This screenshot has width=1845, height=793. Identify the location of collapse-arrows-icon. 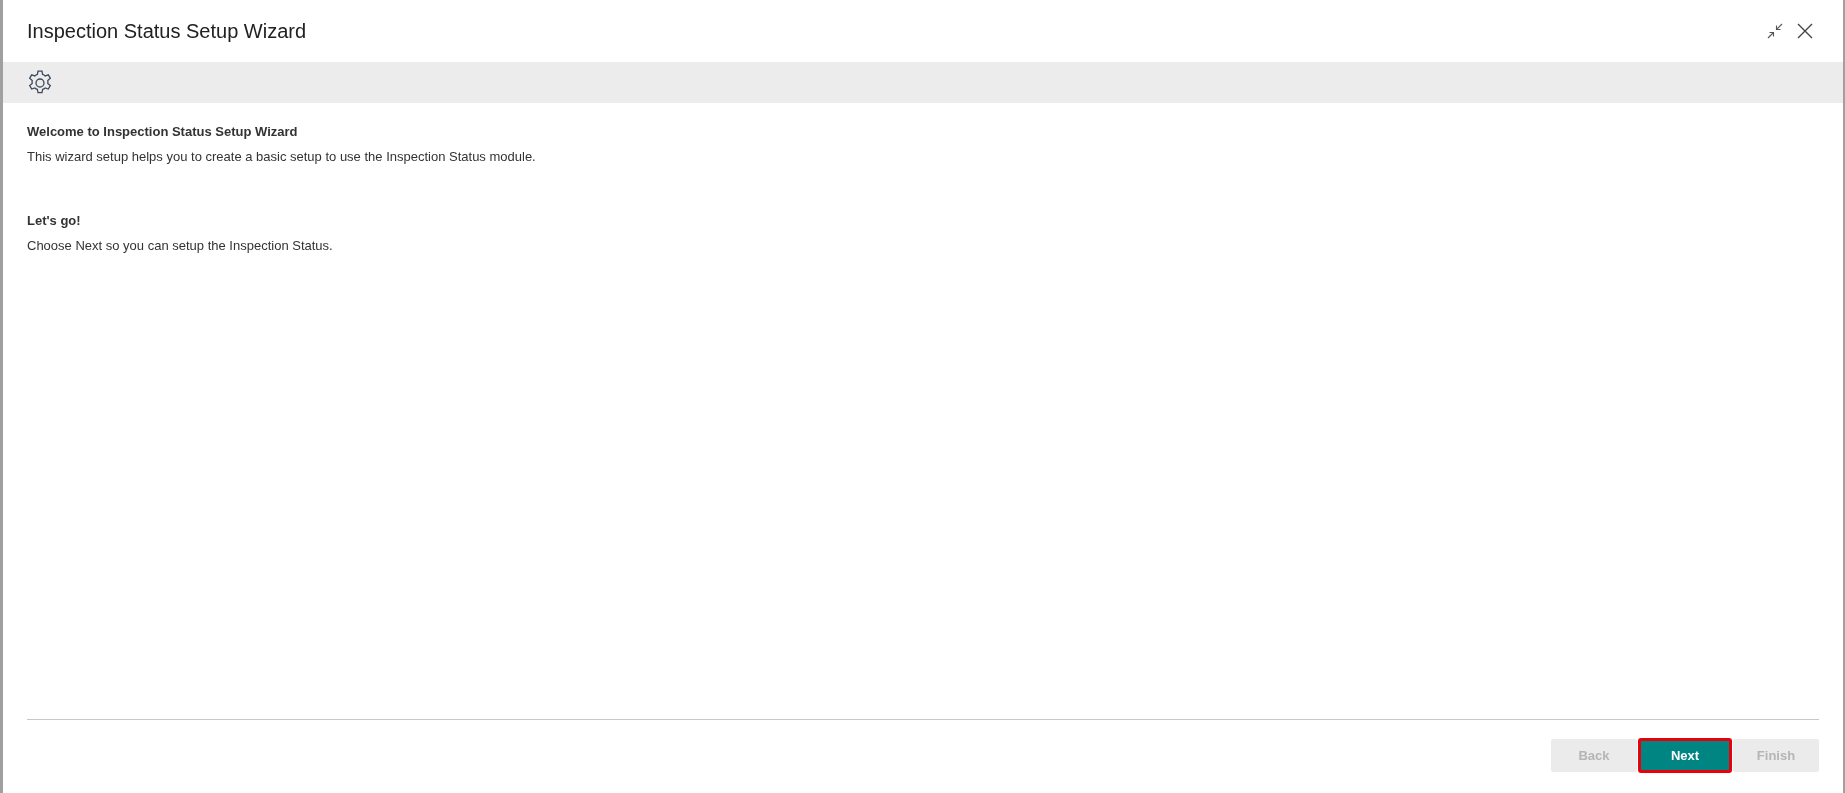
(1775, 31).